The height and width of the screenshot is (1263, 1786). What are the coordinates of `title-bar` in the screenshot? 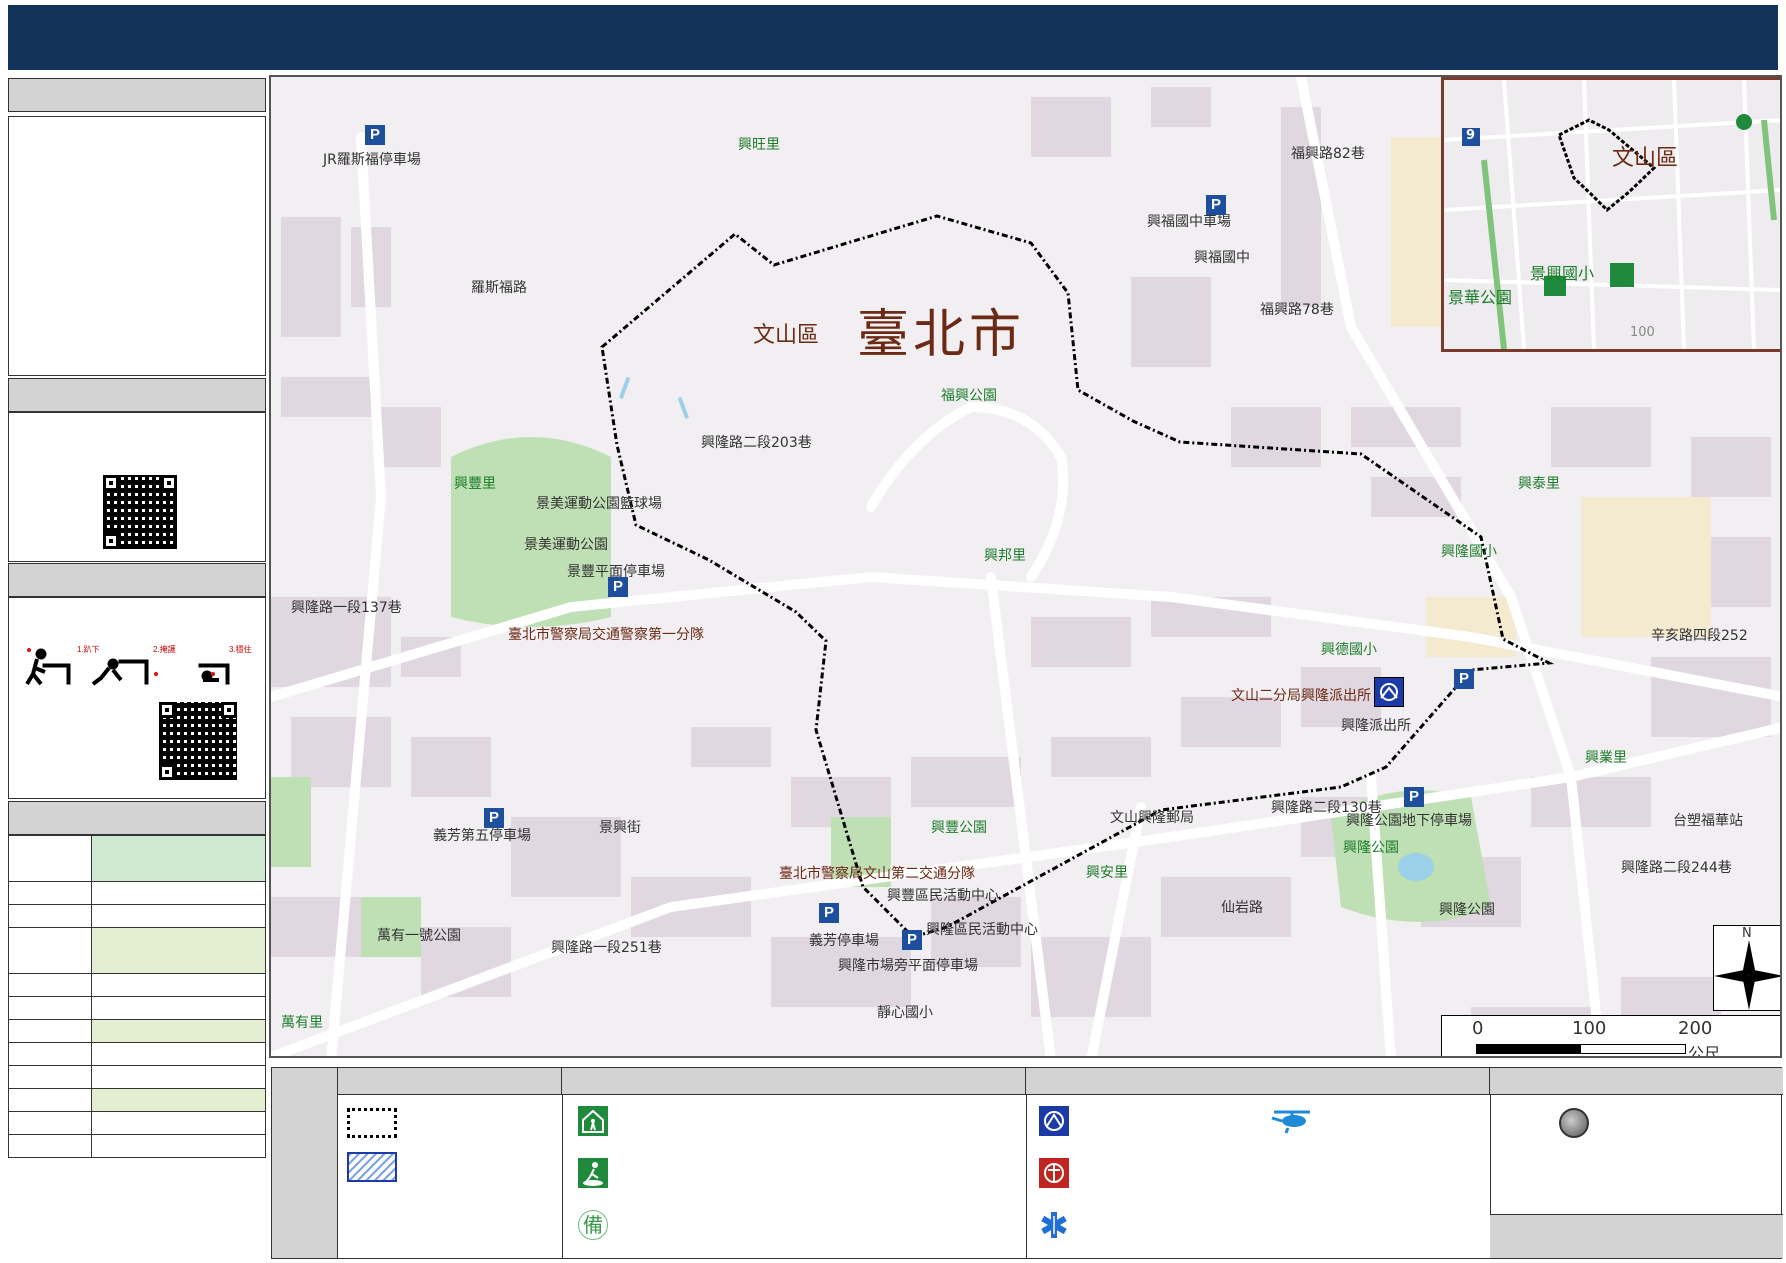 It's located at (893, 37).